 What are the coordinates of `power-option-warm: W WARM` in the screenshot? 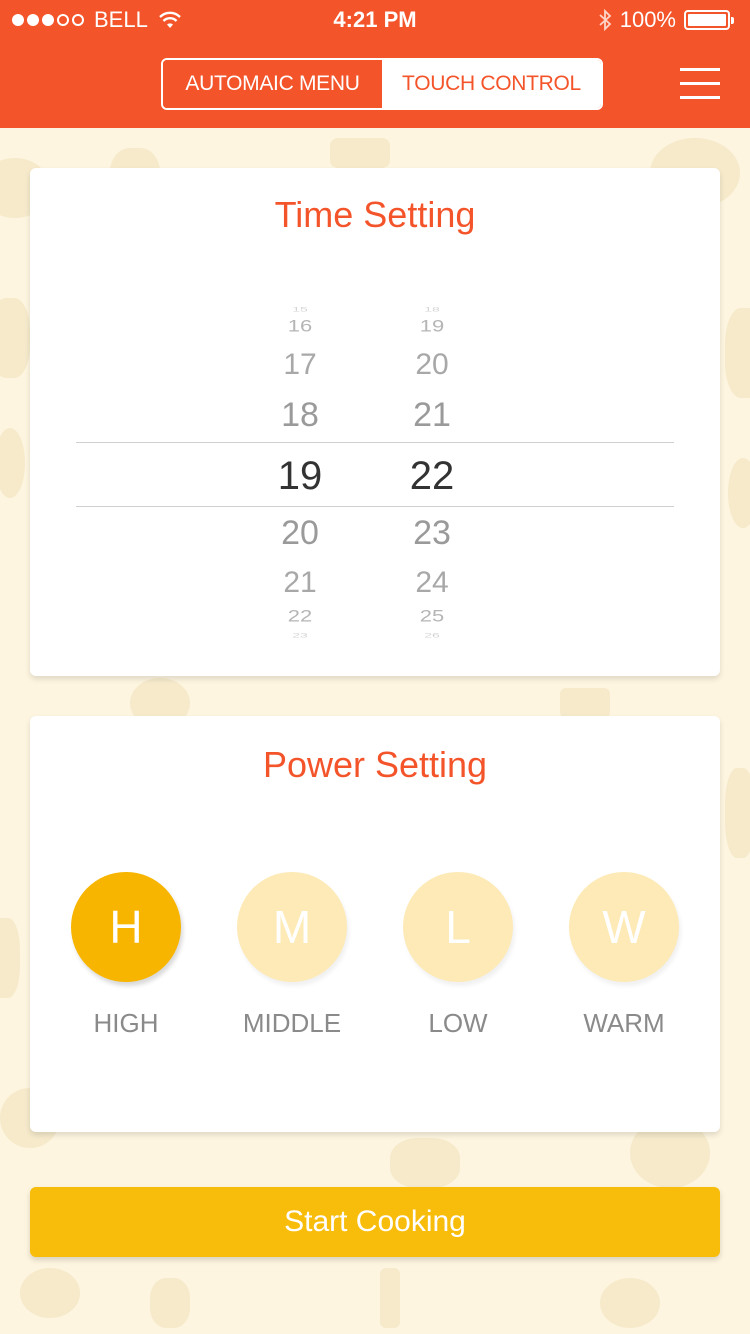 It's located at (624, 955).